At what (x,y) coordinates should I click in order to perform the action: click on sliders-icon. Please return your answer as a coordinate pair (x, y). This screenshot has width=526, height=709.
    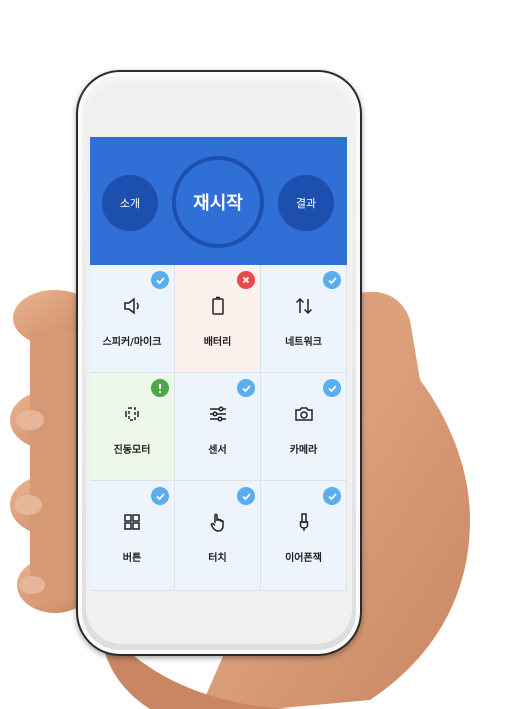
    Looking at the image, I should click on (217, 414).